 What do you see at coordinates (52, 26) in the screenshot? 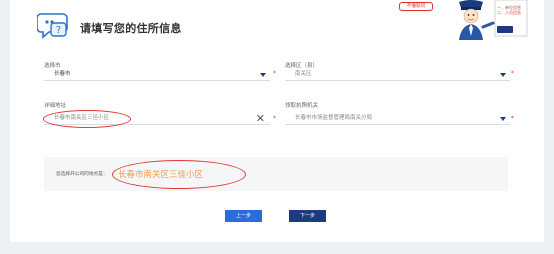
I see `chat-question-icon: ?` at bounding box center [52, 26].